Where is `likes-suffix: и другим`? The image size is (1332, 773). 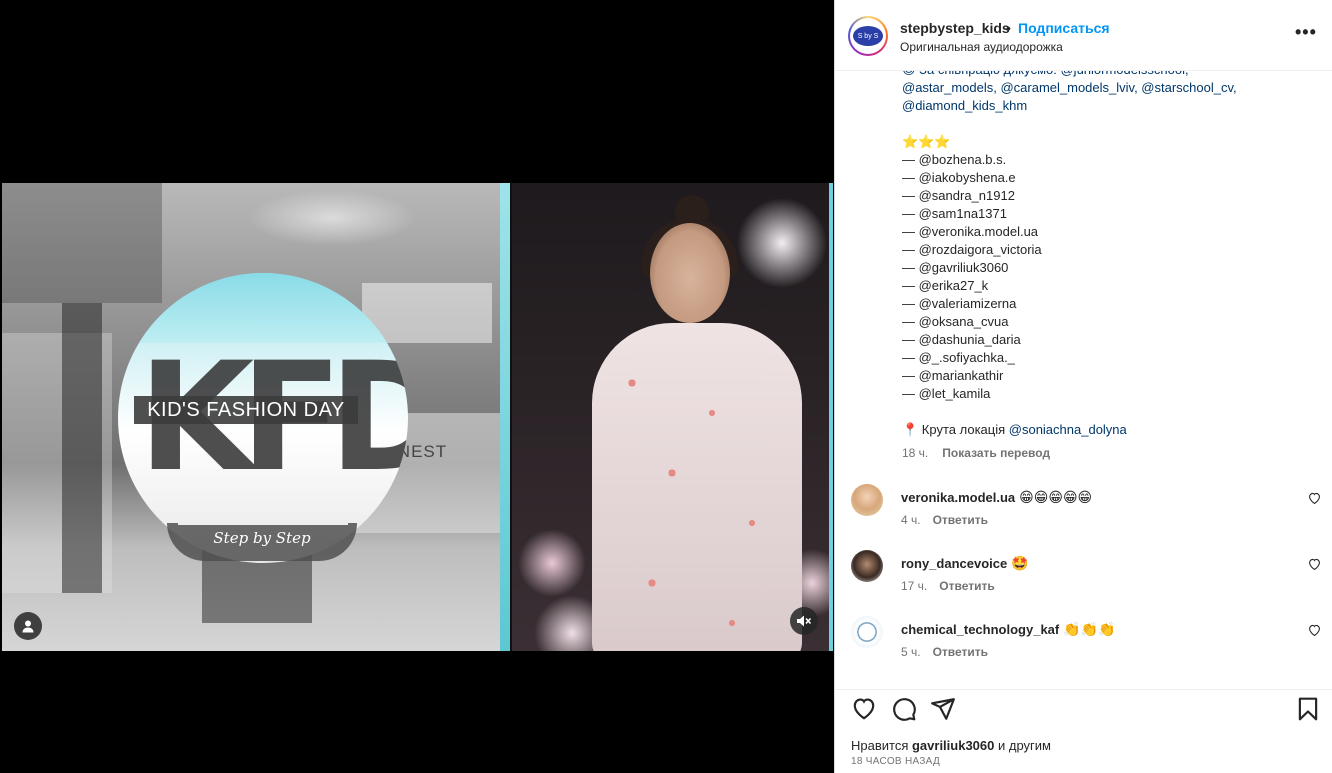 likes-suffix: и другим is located at coordinates (1022, 745).